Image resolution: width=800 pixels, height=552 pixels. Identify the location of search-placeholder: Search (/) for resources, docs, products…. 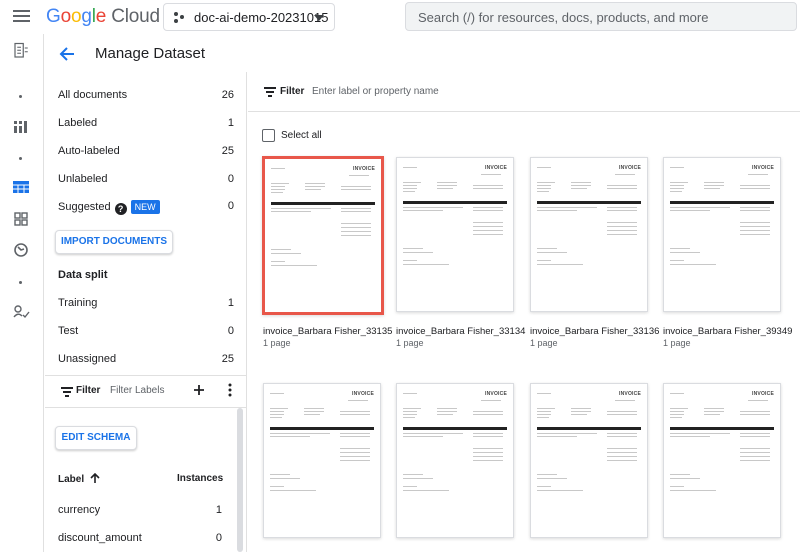
(563, 17).